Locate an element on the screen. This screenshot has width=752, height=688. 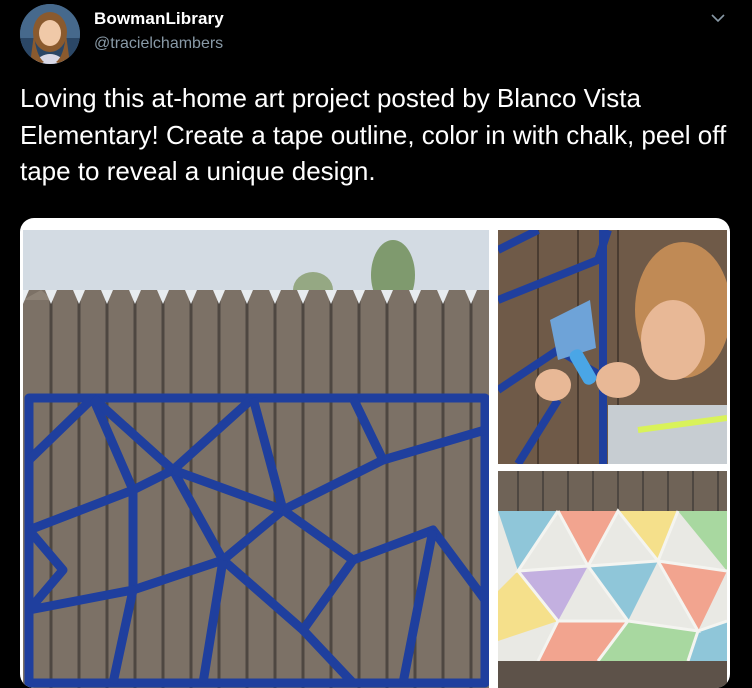
photo-finished-chalk-design is located at coordinates (612, 579).